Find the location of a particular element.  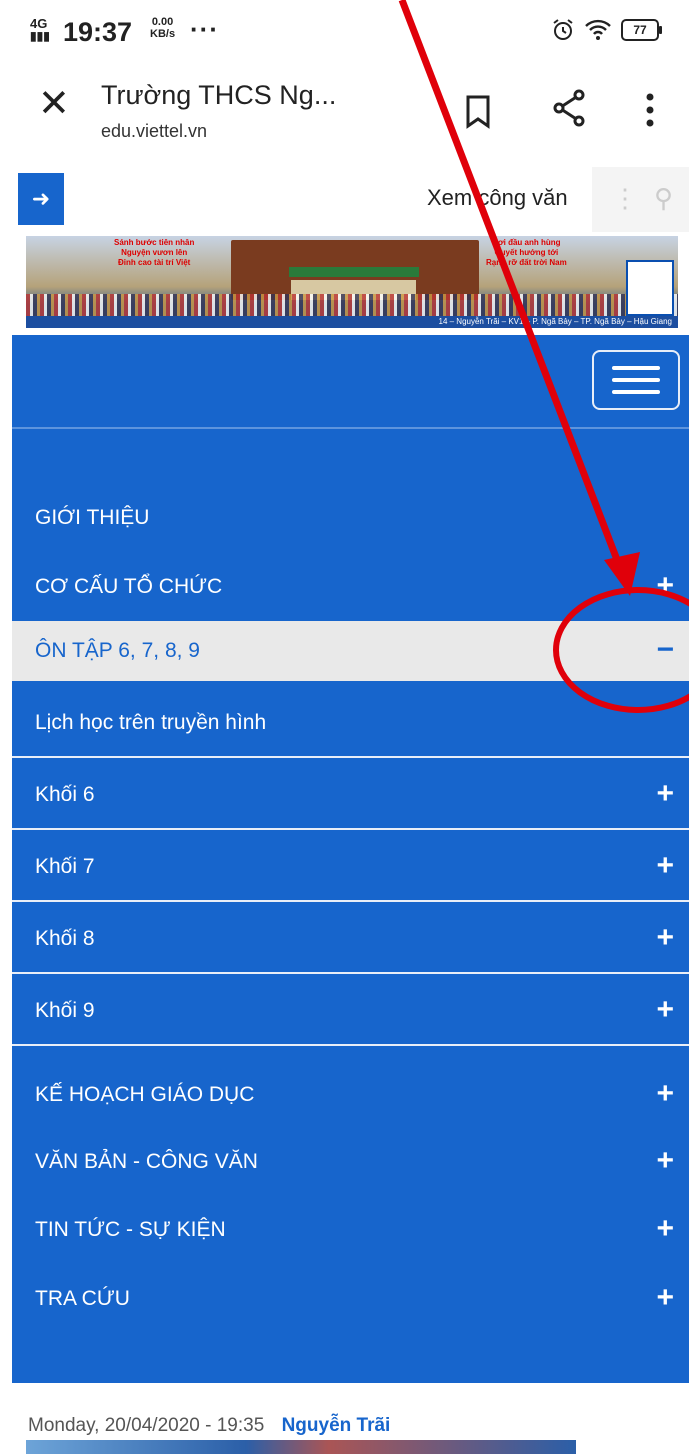

more-vert-icon is located at coordinates (650, 110).